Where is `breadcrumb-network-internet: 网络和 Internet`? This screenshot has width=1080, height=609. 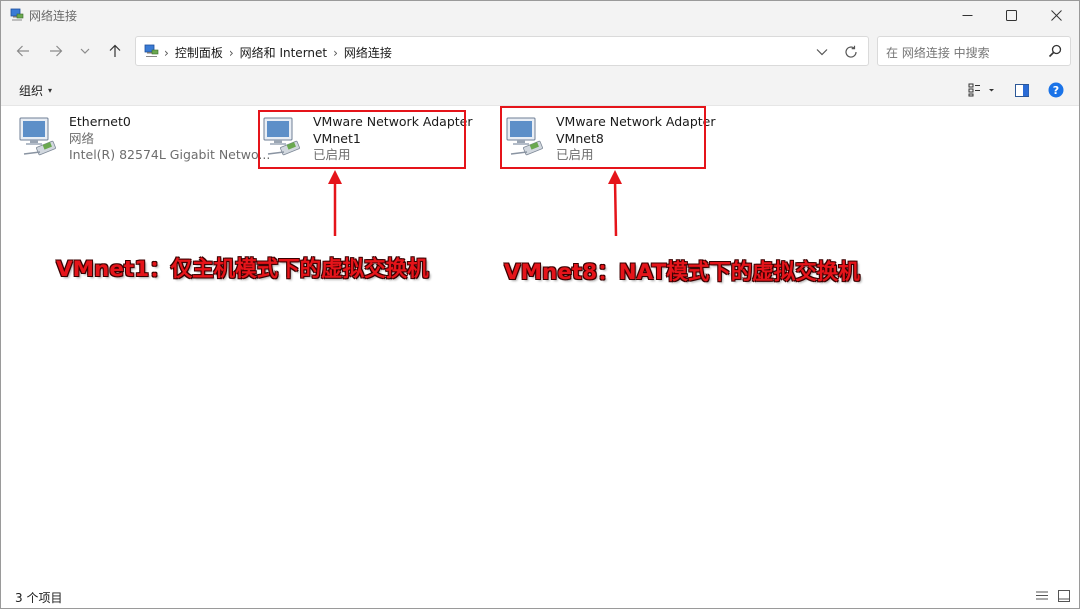
breadcrumb-network-internet: 网络和 Internet is located at coordinates (283, 52).